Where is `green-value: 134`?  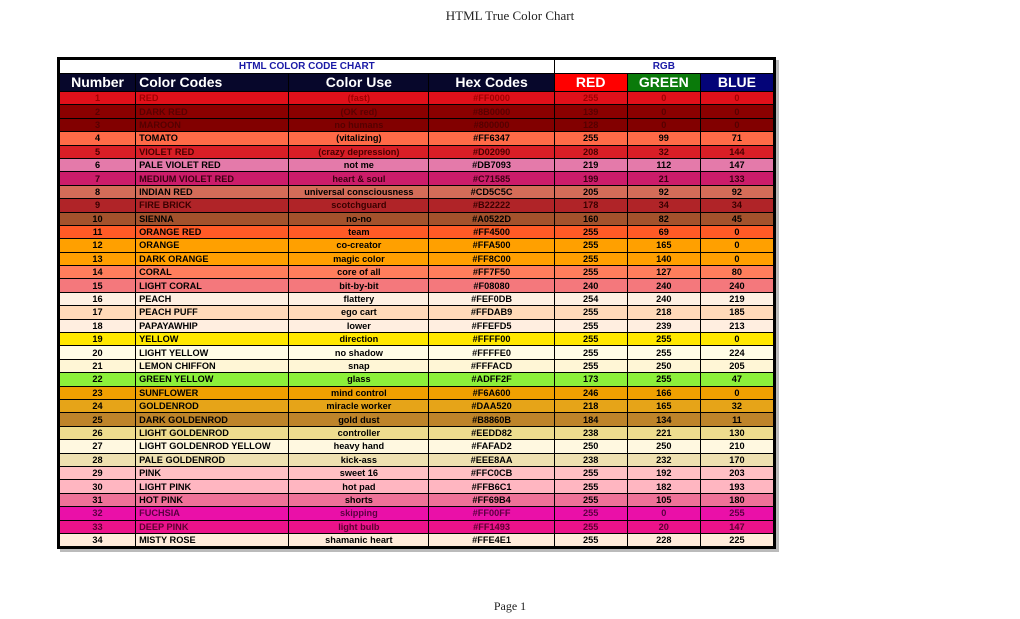
green-value: 134 is located at coordinates (663, 419).